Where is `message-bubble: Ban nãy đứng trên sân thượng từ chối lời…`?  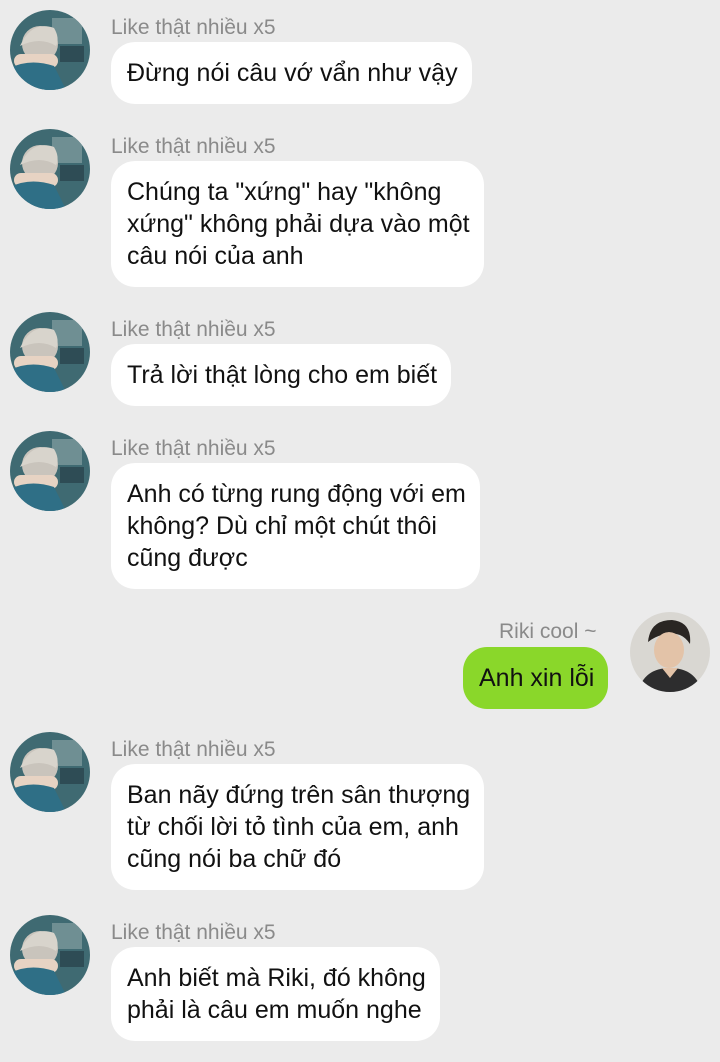 message-bubble: Ban nãy đứng trên sân thượng từ chối lời… is located at coordinates (298, 827).